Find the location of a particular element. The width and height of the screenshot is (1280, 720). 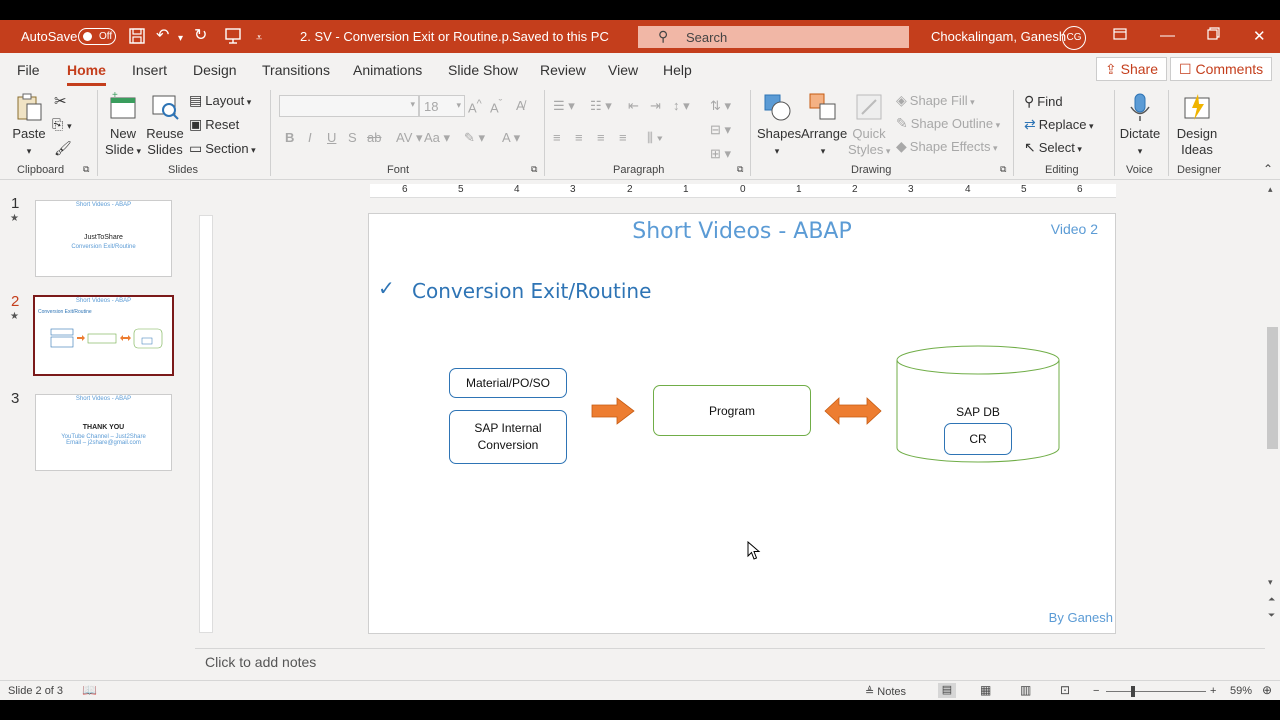

font-launcher-icon: ⧉ is located at coordinates (534, 169).